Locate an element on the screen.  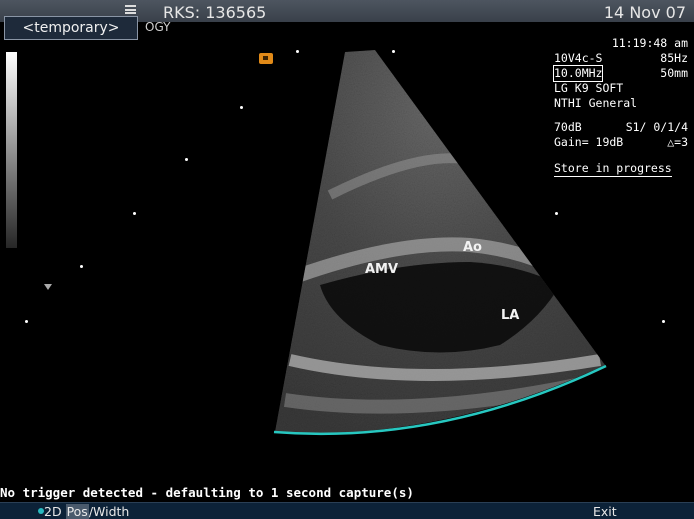
store-status: Store in progress is located at coordinates (613, 169).